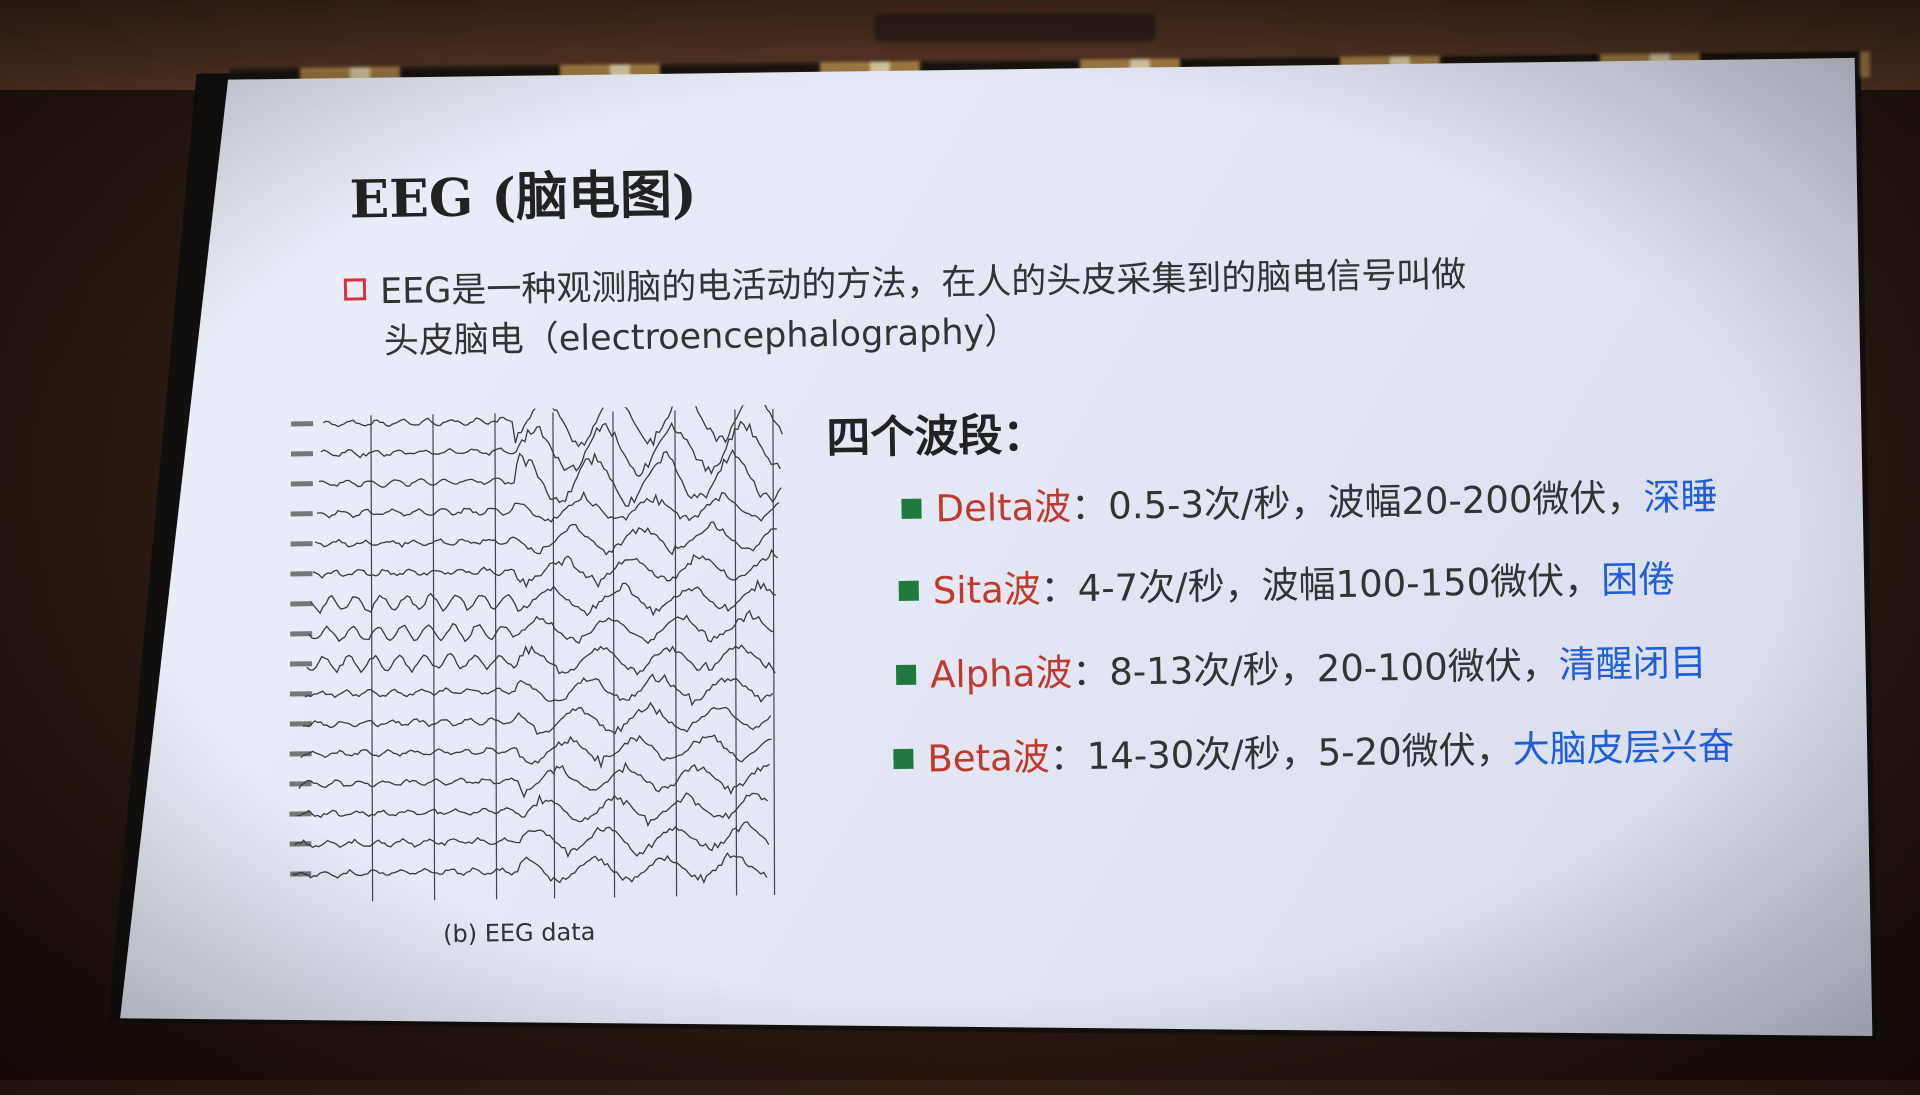 The image size is (1920, 1095). What do you see at coordinates (1321, 584) in the screenshot?
I see `band-desc: ：4-7次/秒，波幅100-150微伏，` at bounding box center [1321, 584].